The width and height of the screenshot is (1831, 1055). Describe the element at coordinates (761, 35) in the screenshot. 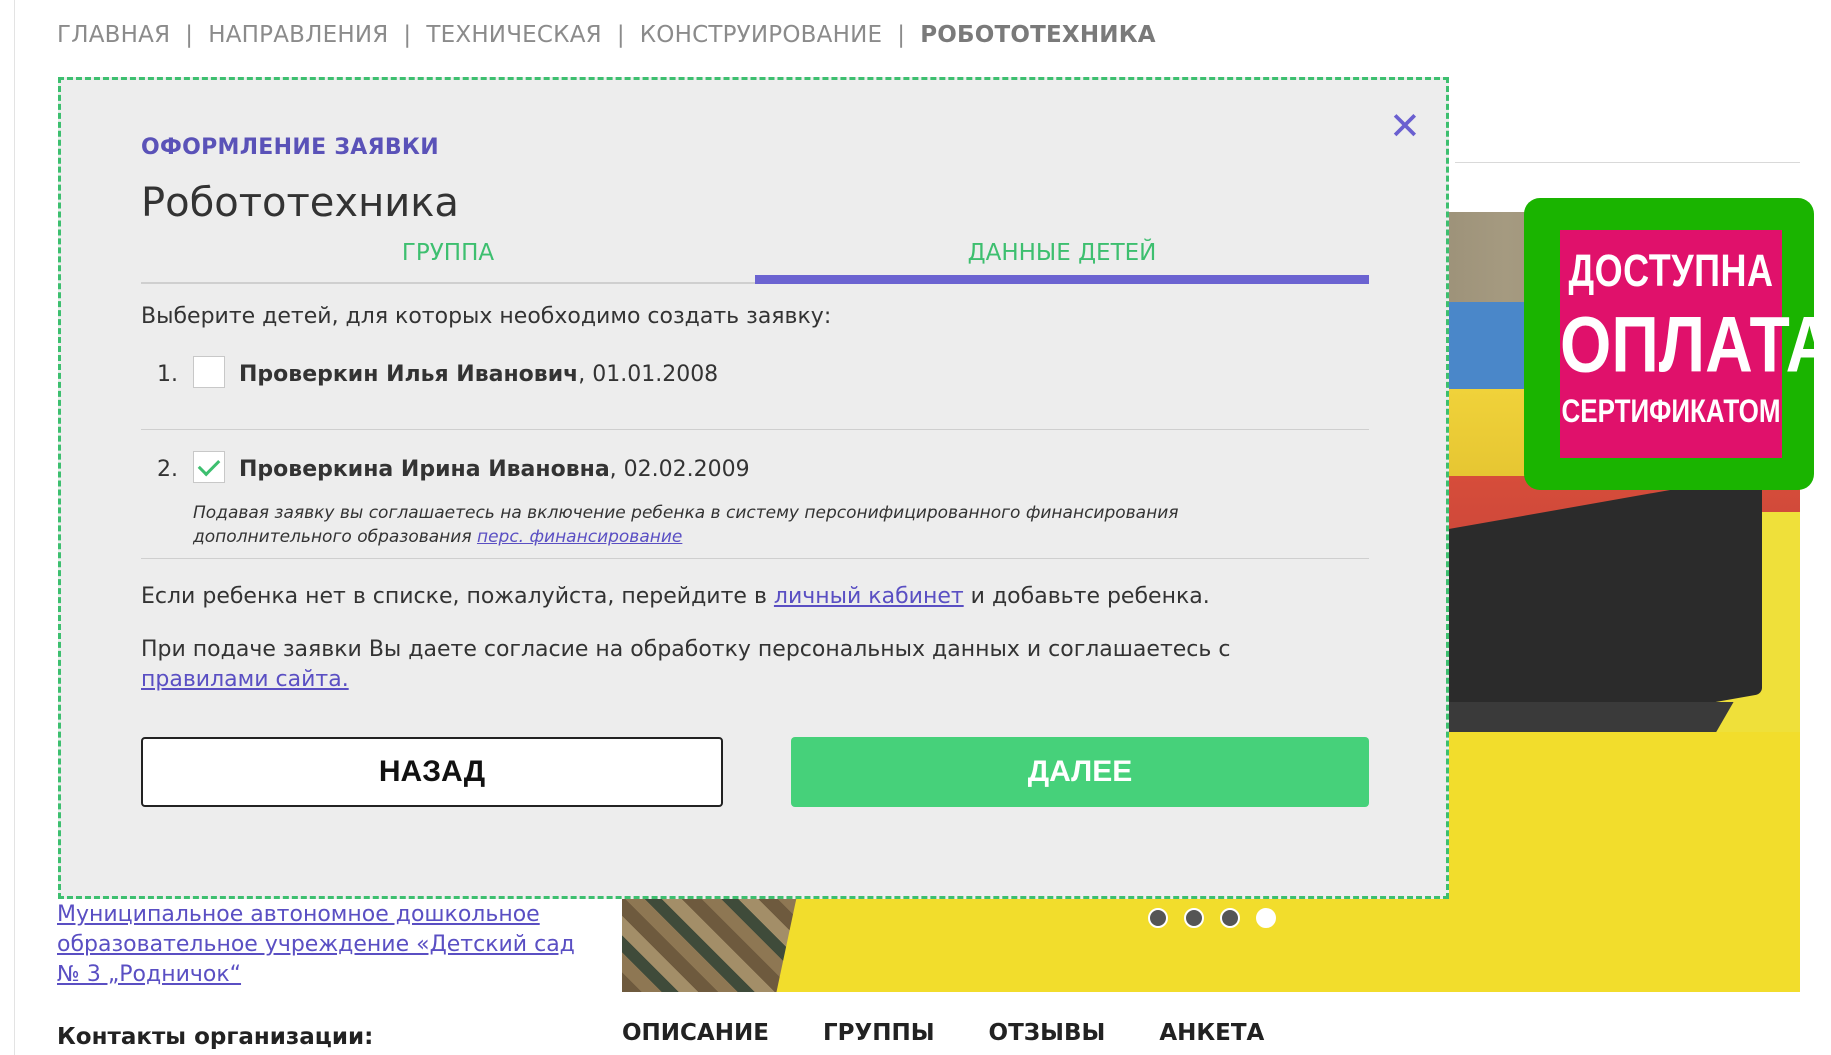

I see `breadcrumb-construction: КОНСТРУИРОВАНИЕ` at that location.